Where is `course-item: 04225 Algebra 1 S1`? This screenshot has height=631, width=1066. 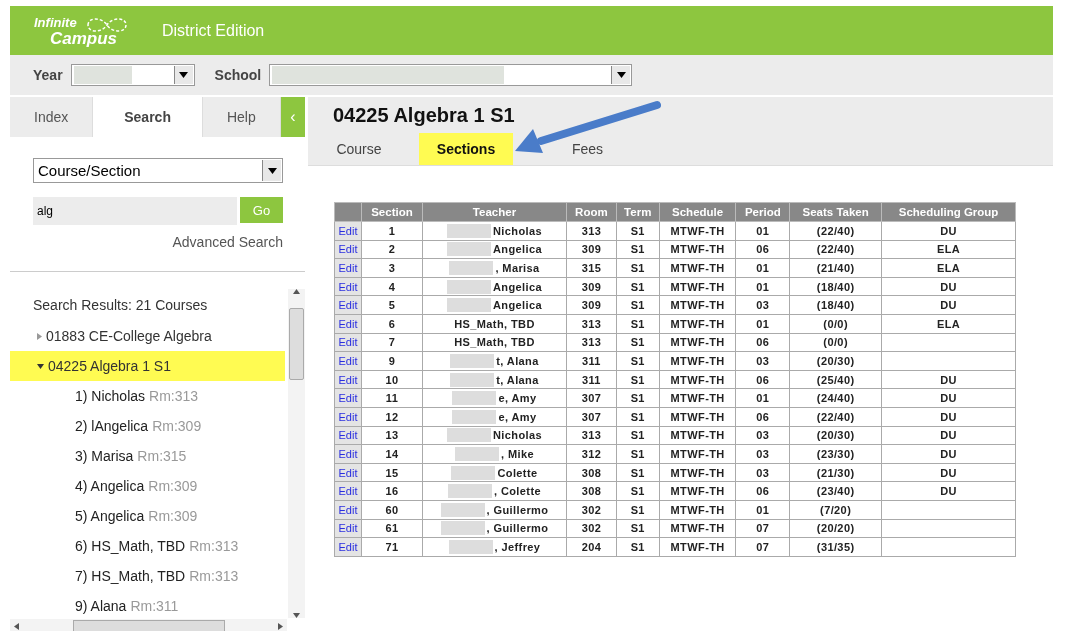
course-item: 04225 Algebra 1 S1 is located at coordinates (147, 366).